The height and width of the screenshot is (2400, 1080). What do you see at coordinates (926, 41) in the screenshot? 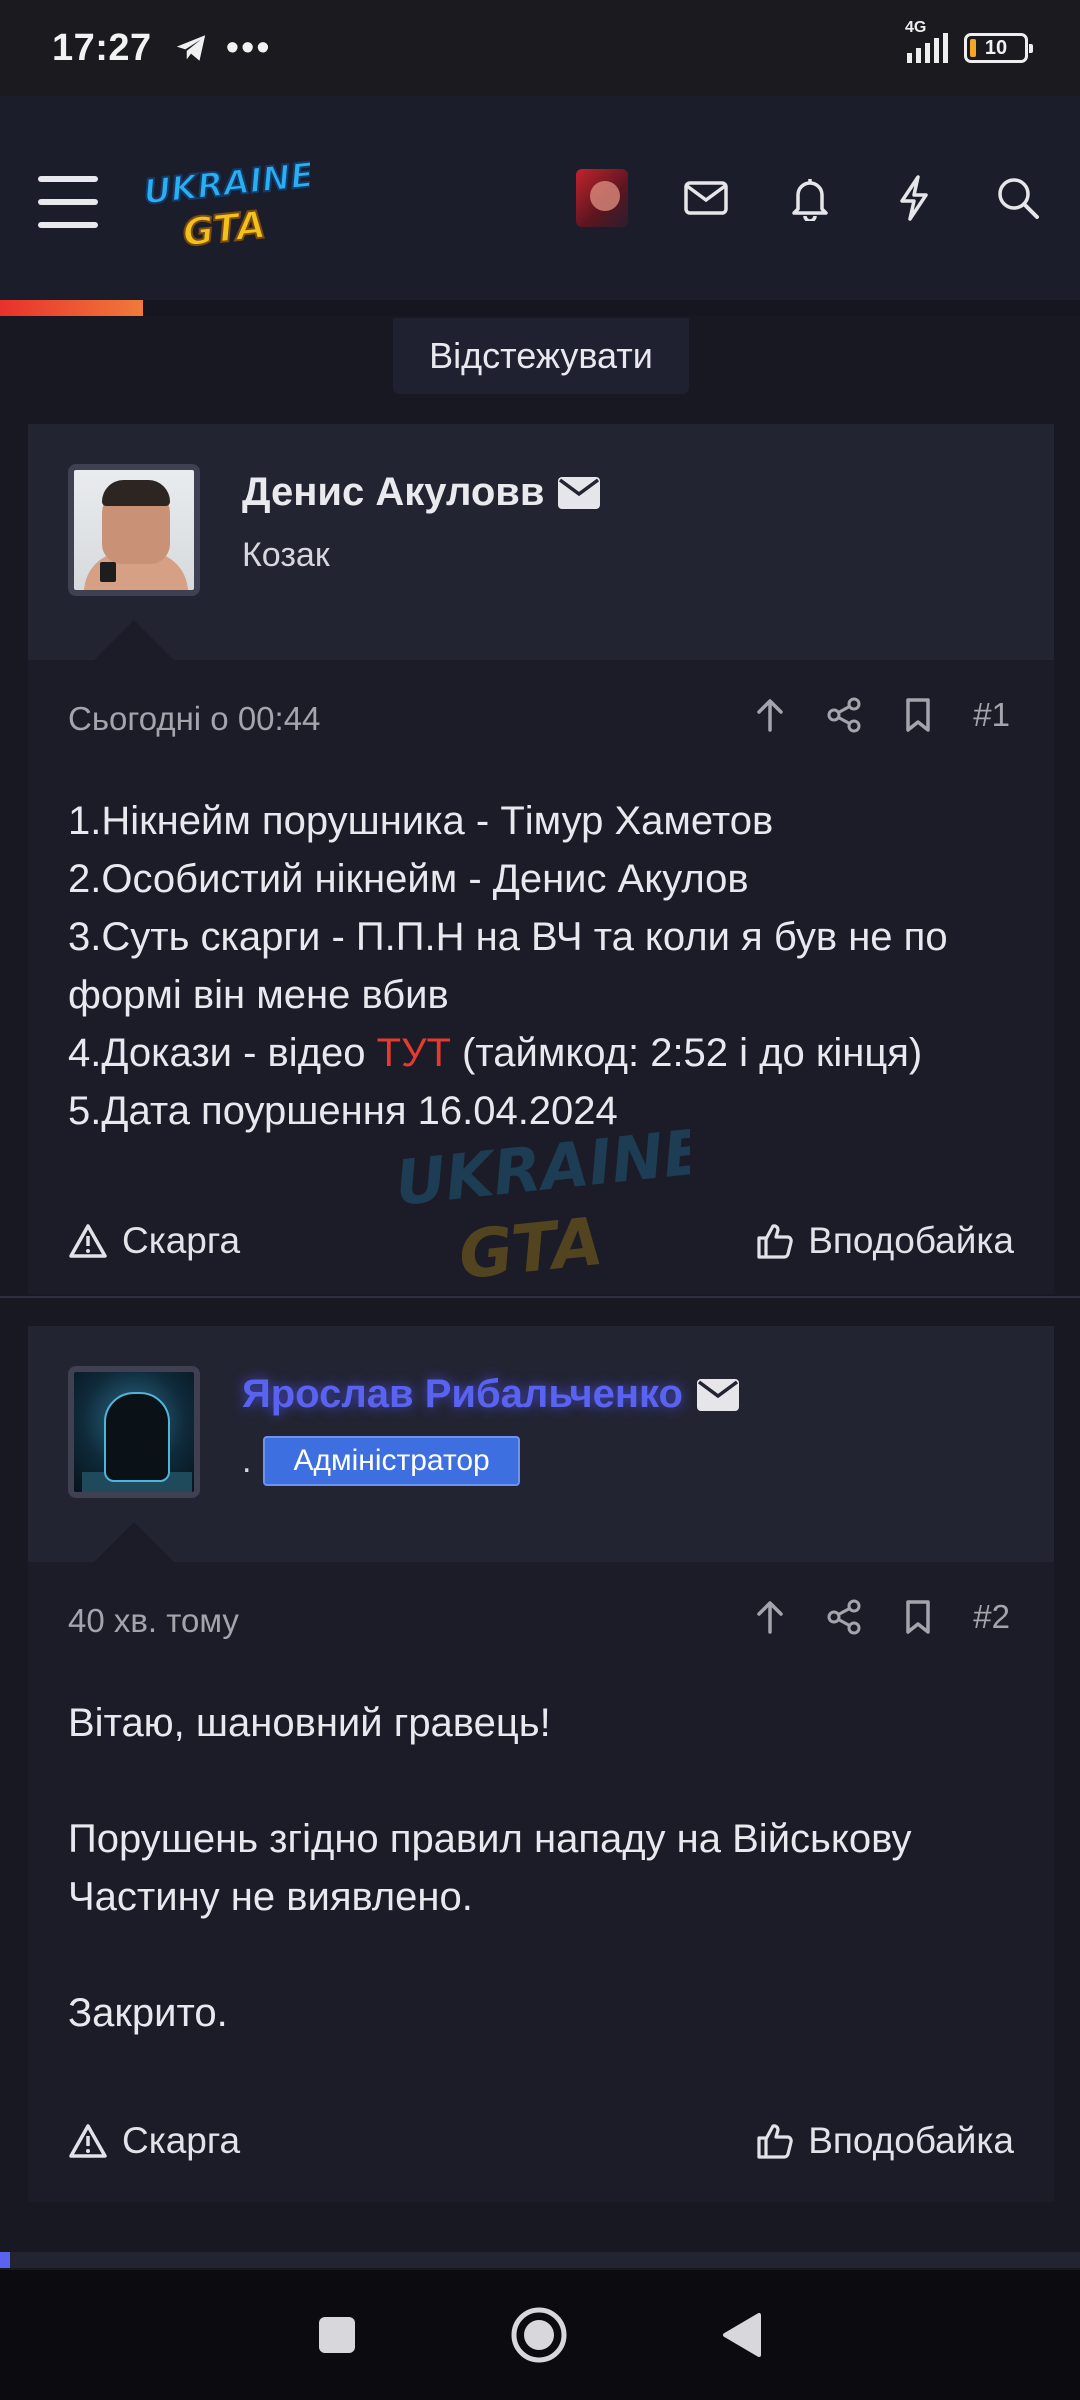
I see `signal-icon: 4G` at bounding box center [926, 41].